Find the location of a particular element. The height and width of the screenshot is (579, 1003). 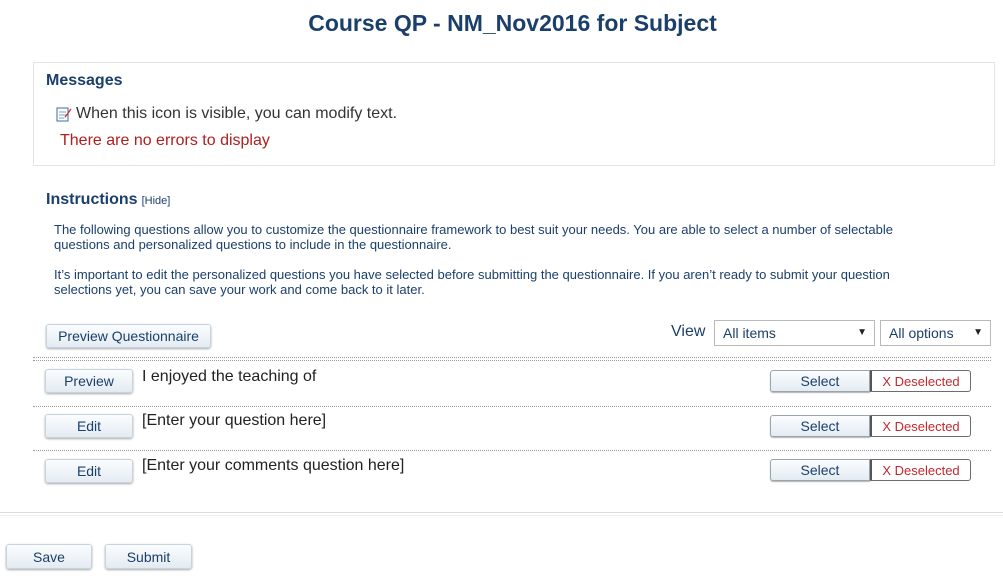

options-filter-select: All options ▼ is located at coordinates (935, 333).